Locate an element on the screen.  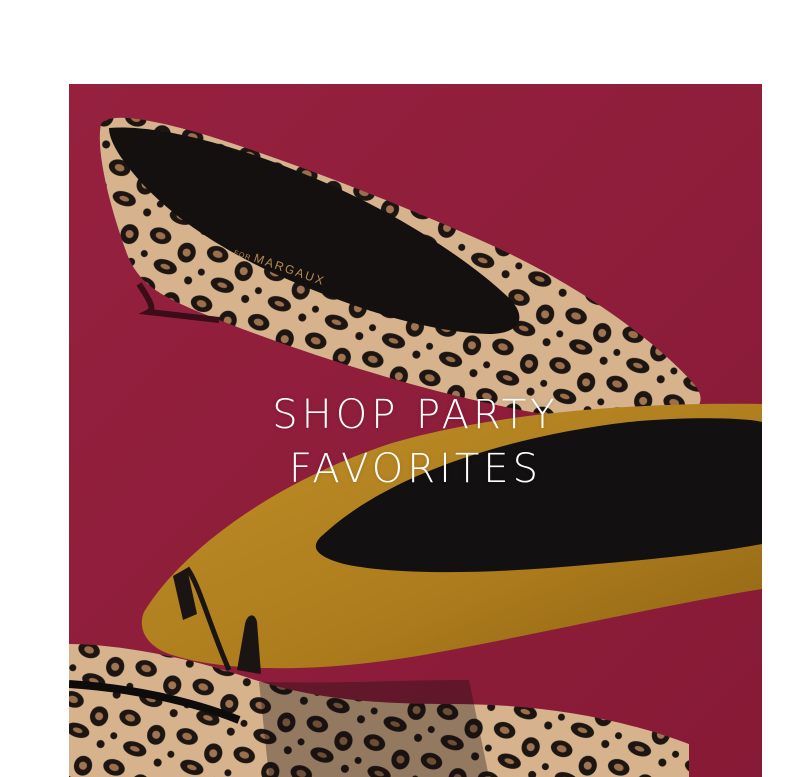
headline-line-2: FAVORITES is located at coordinates (415, 469).